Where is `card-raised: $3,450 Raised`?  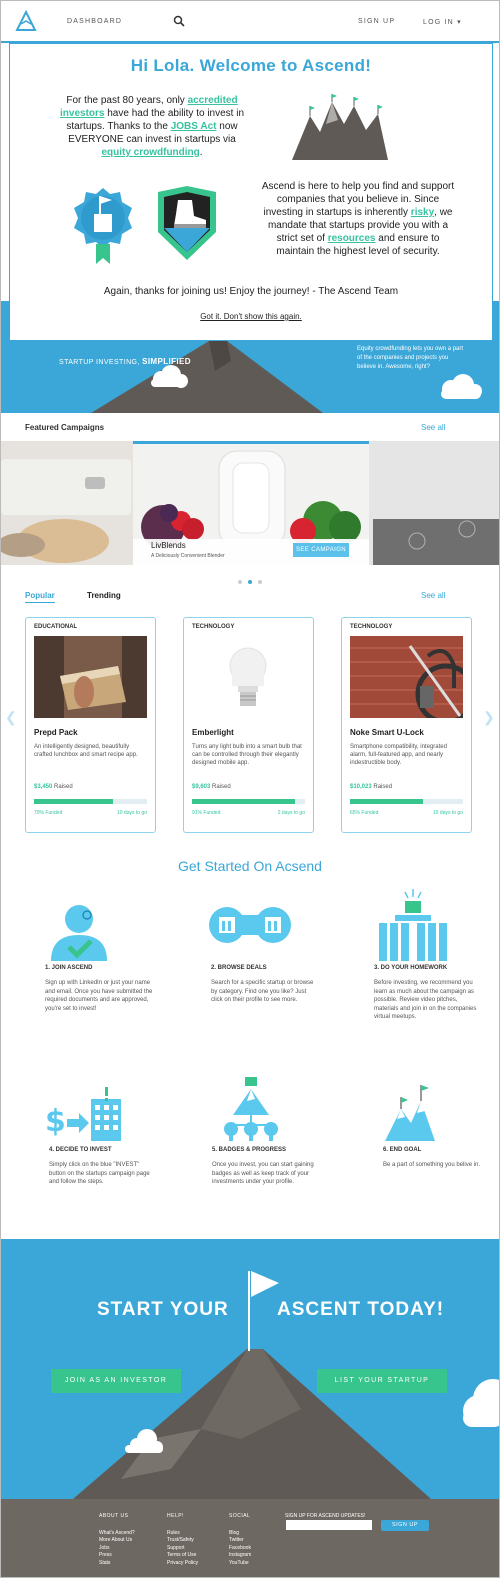
card-raised: $3,450 Raised is located at coordinates (53, 787).